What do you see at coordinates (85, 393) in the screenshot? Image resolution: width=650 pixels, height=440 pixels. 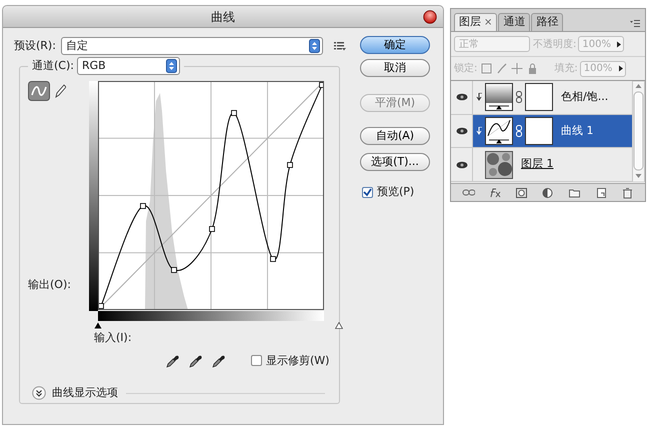 I see `display-options-label: 曲线显示选项` at bounding box center [85, 393].